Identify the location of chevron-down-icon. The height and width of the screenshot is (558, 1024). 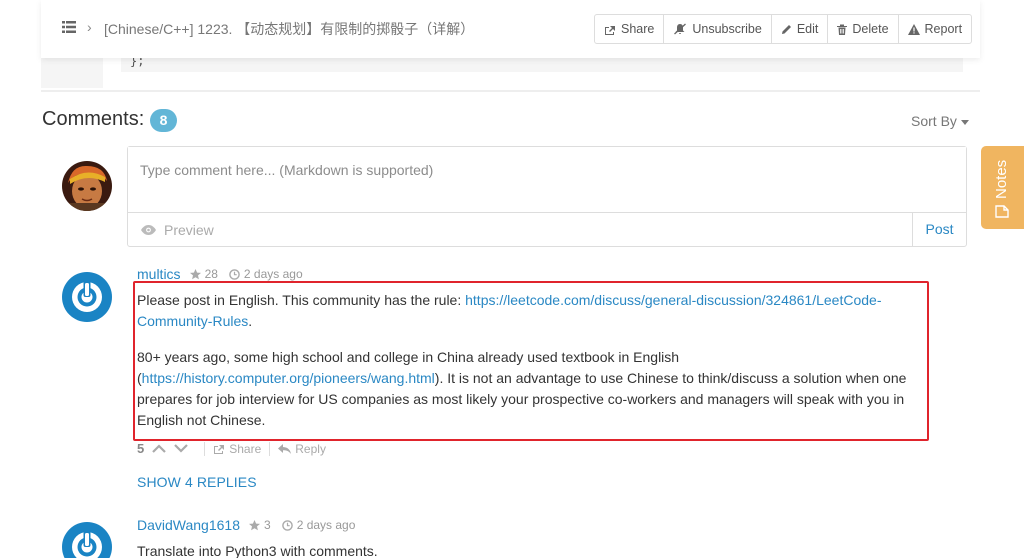
(181, 448).